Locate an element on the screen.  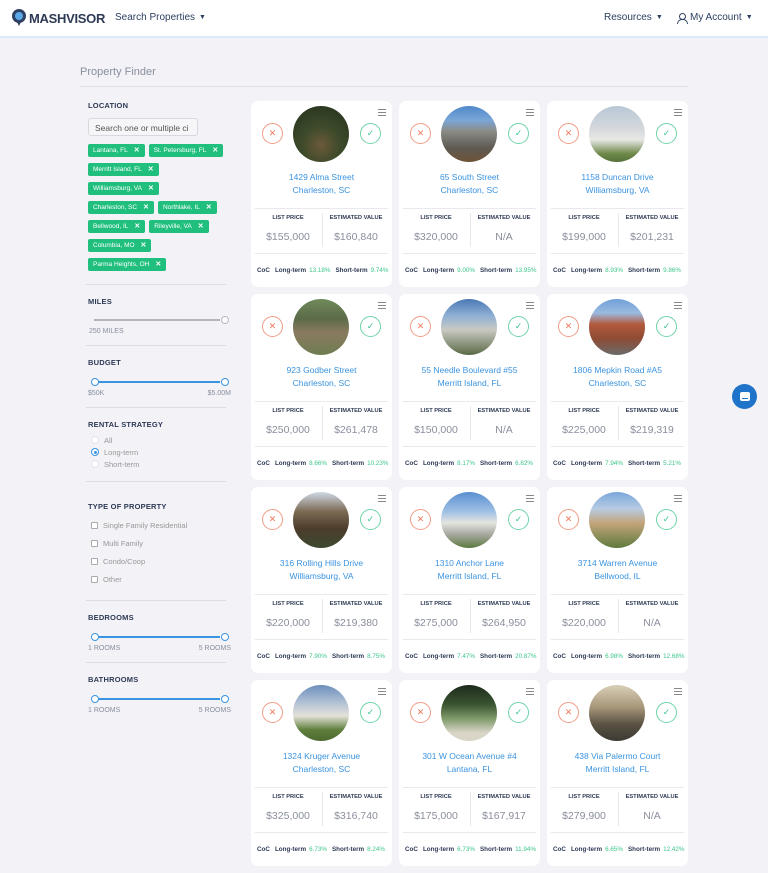
budget-max-handle is located at coordinates (225, 382).